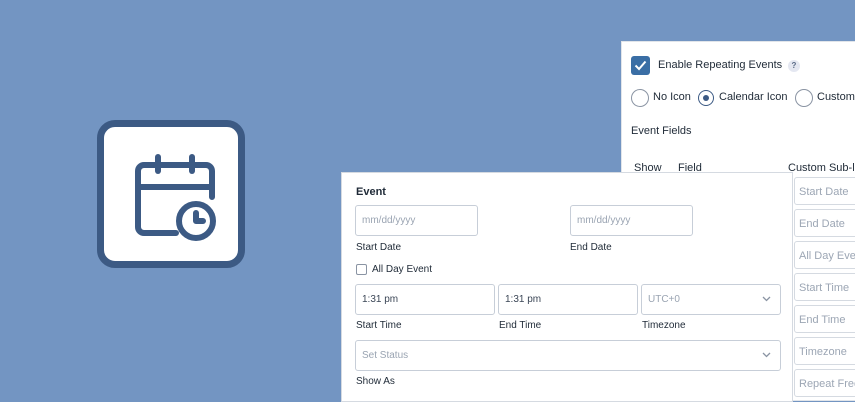 This screenshot has width=855, height=402. I want to click on sub-label-input: End Time, so click(824, 319).